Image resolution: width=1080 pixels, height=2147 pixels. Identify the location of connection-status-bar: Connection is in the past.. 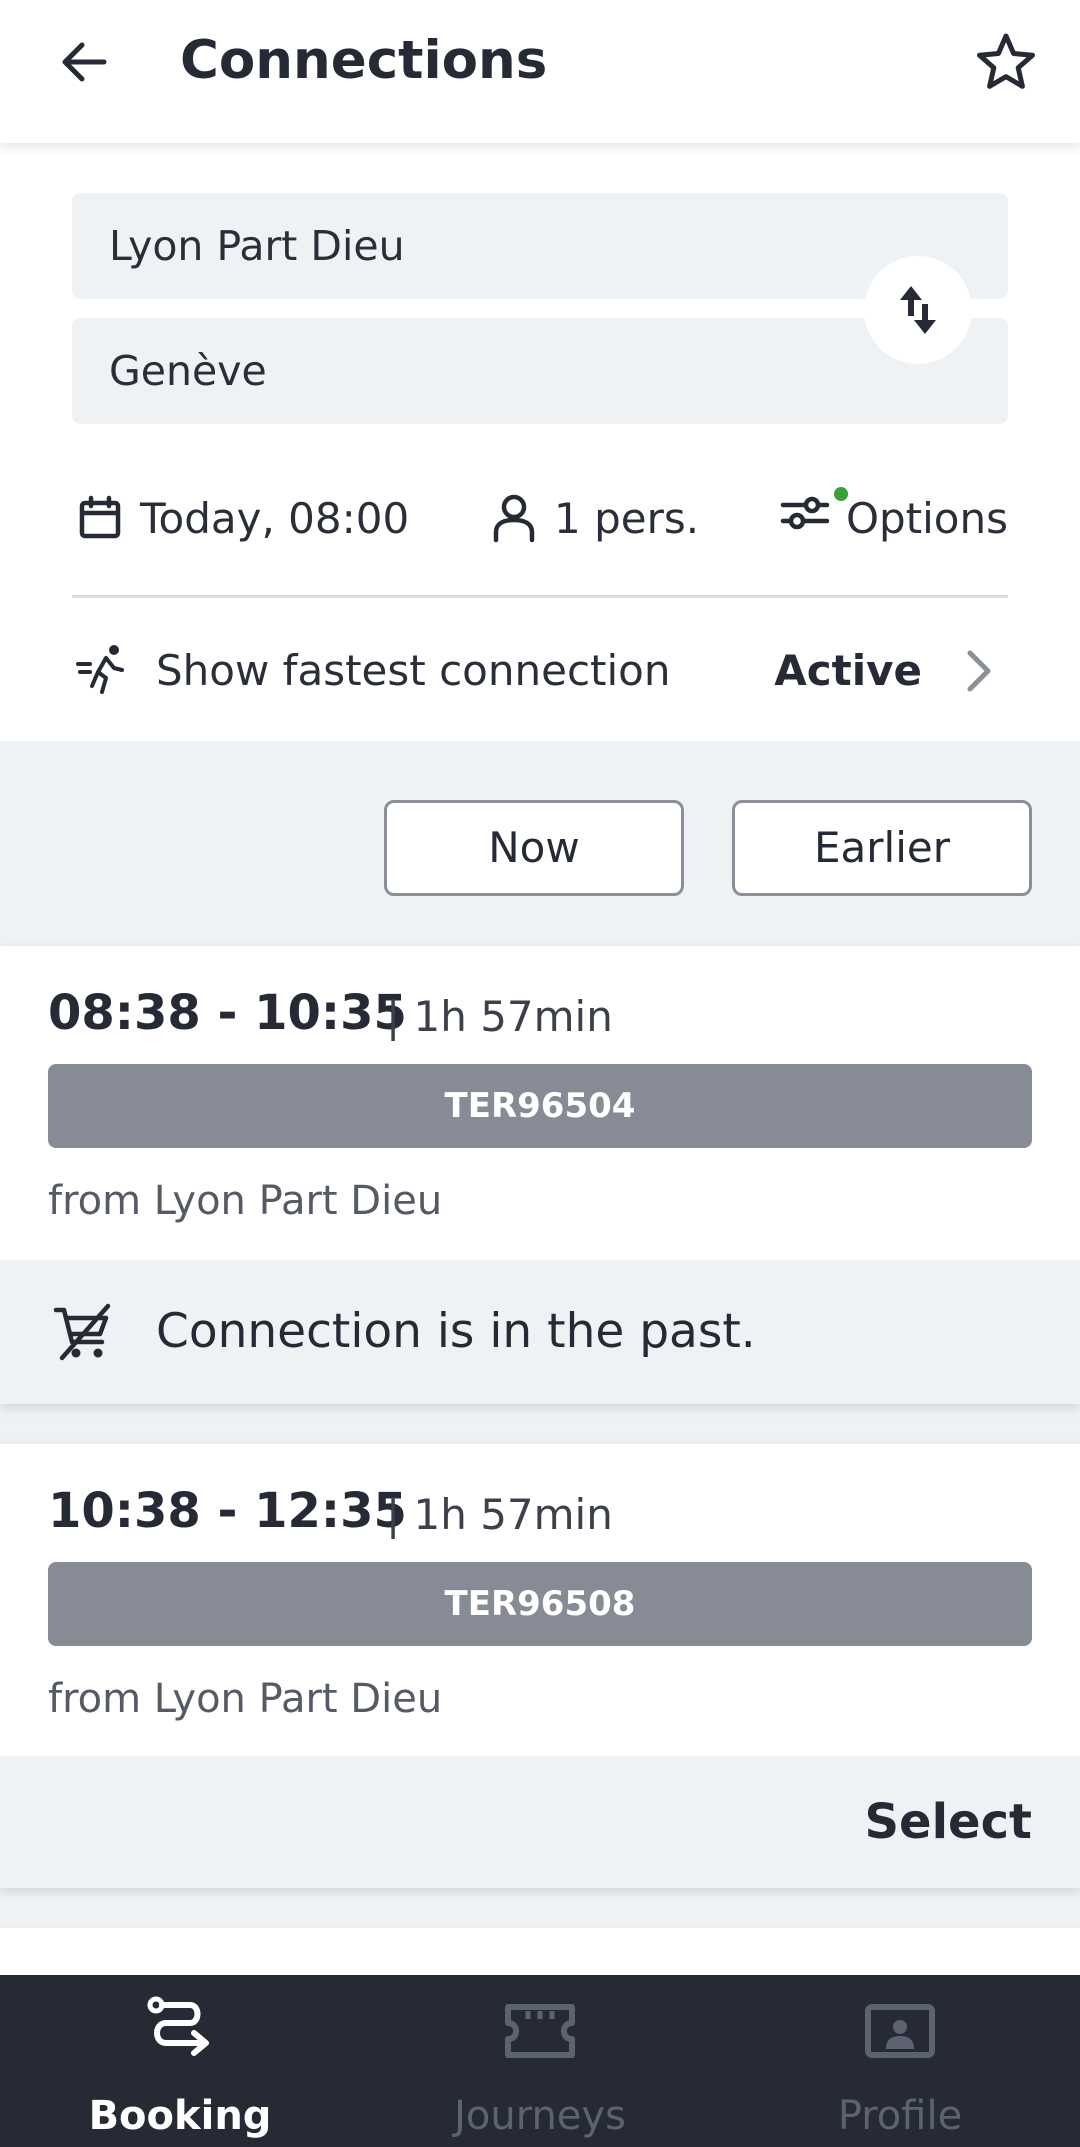
(540, 1332).